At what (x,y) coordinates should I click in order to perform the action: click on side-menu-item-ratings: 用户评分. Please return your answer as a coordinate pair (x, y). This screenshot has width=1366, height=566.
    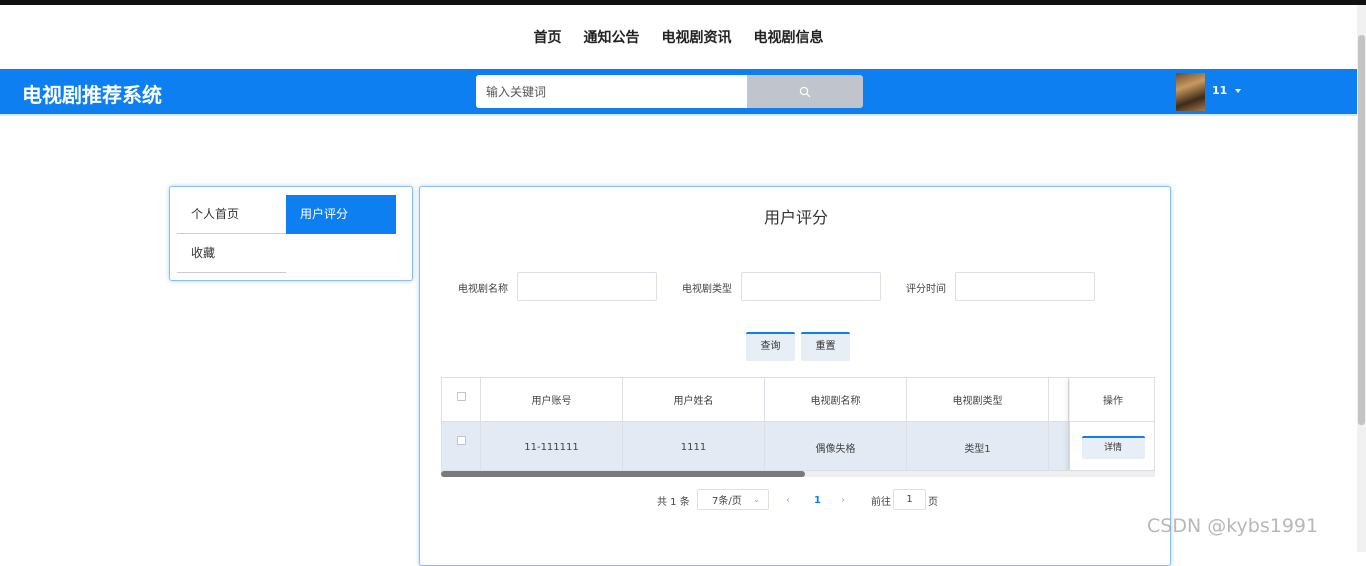
    Looking at the image, I should click on (341, 214).